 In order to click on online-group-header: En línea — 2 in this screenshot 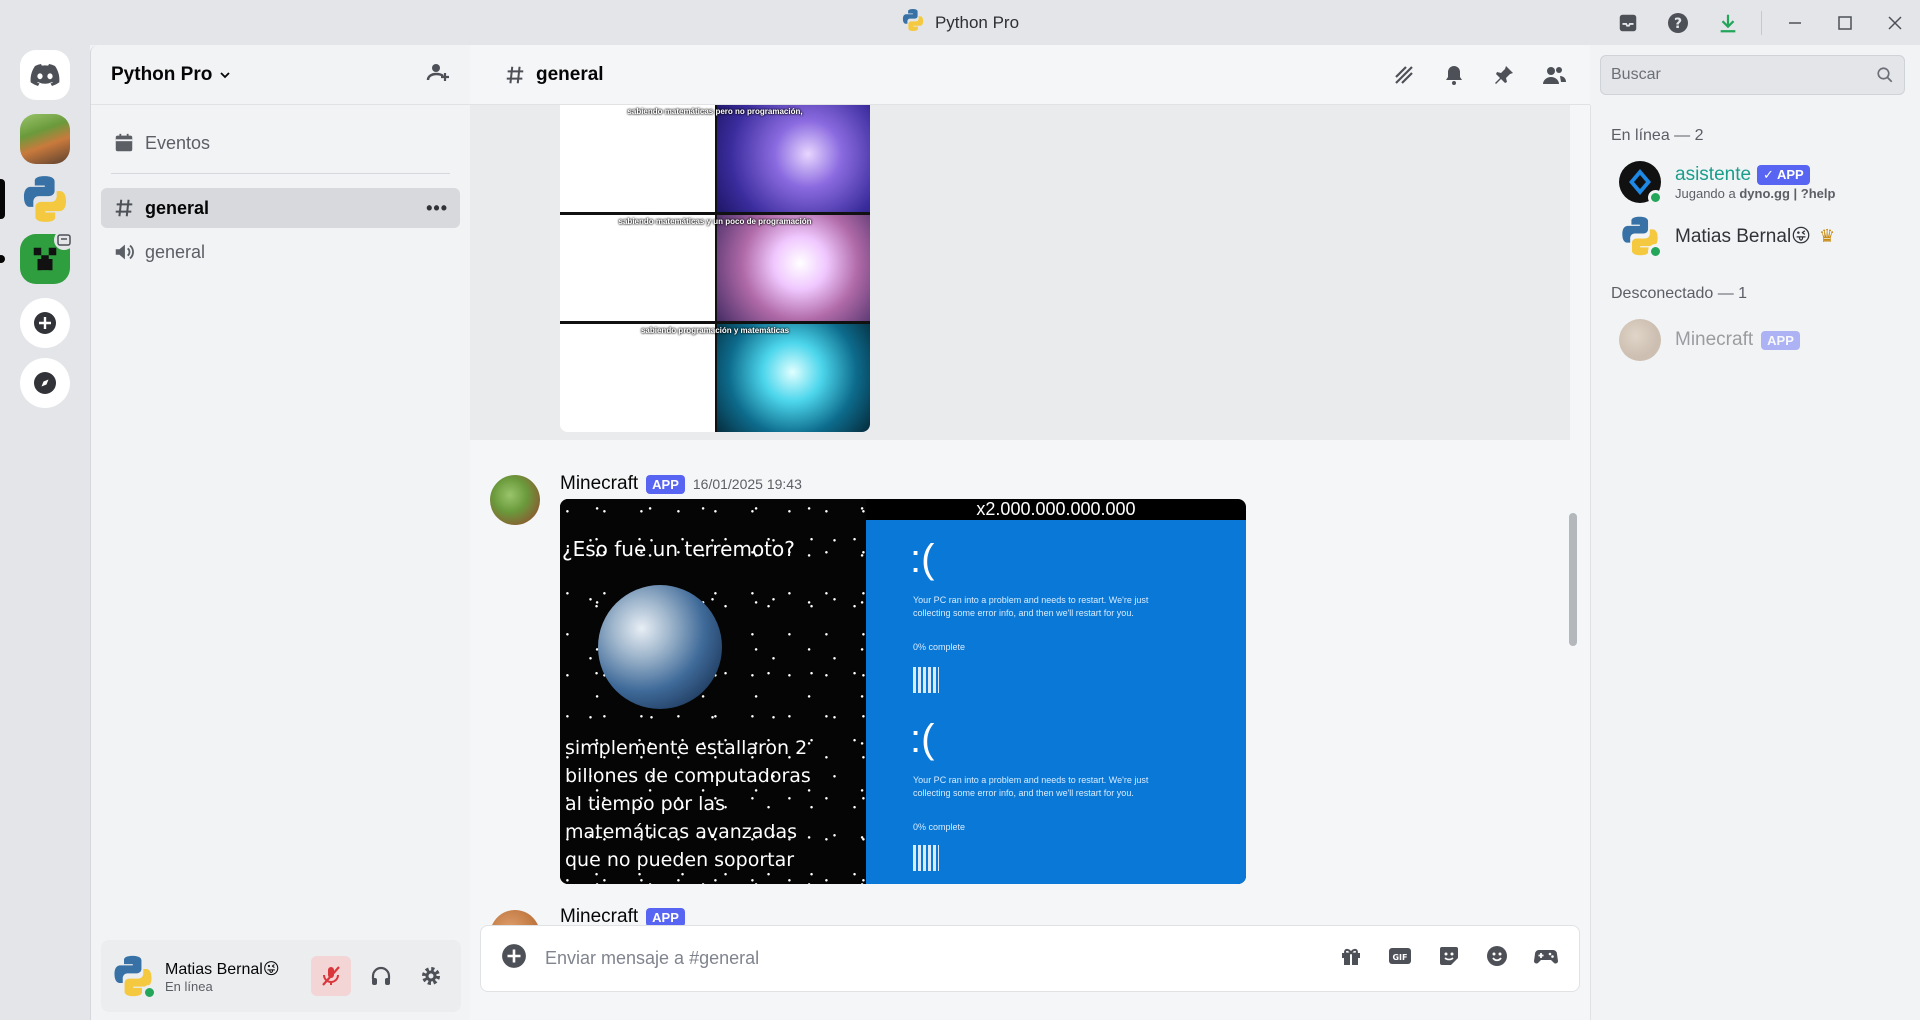, I will do `click(1657, 135)`.